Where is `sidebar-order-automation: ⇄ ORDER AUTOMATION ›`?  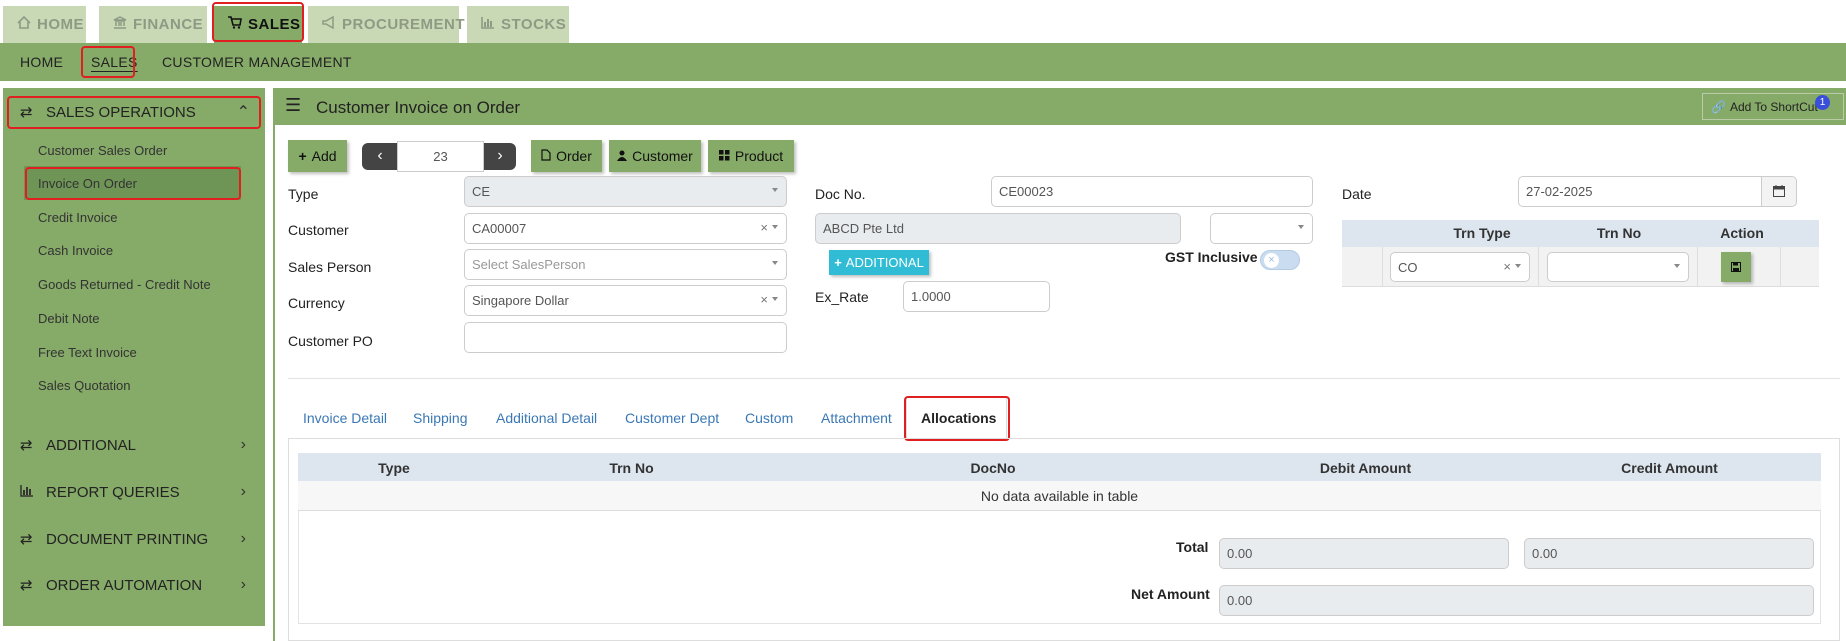
sidebar-order-automation: ⇄ ORDER AUTOMATION › is located at coordinates (134, 585).